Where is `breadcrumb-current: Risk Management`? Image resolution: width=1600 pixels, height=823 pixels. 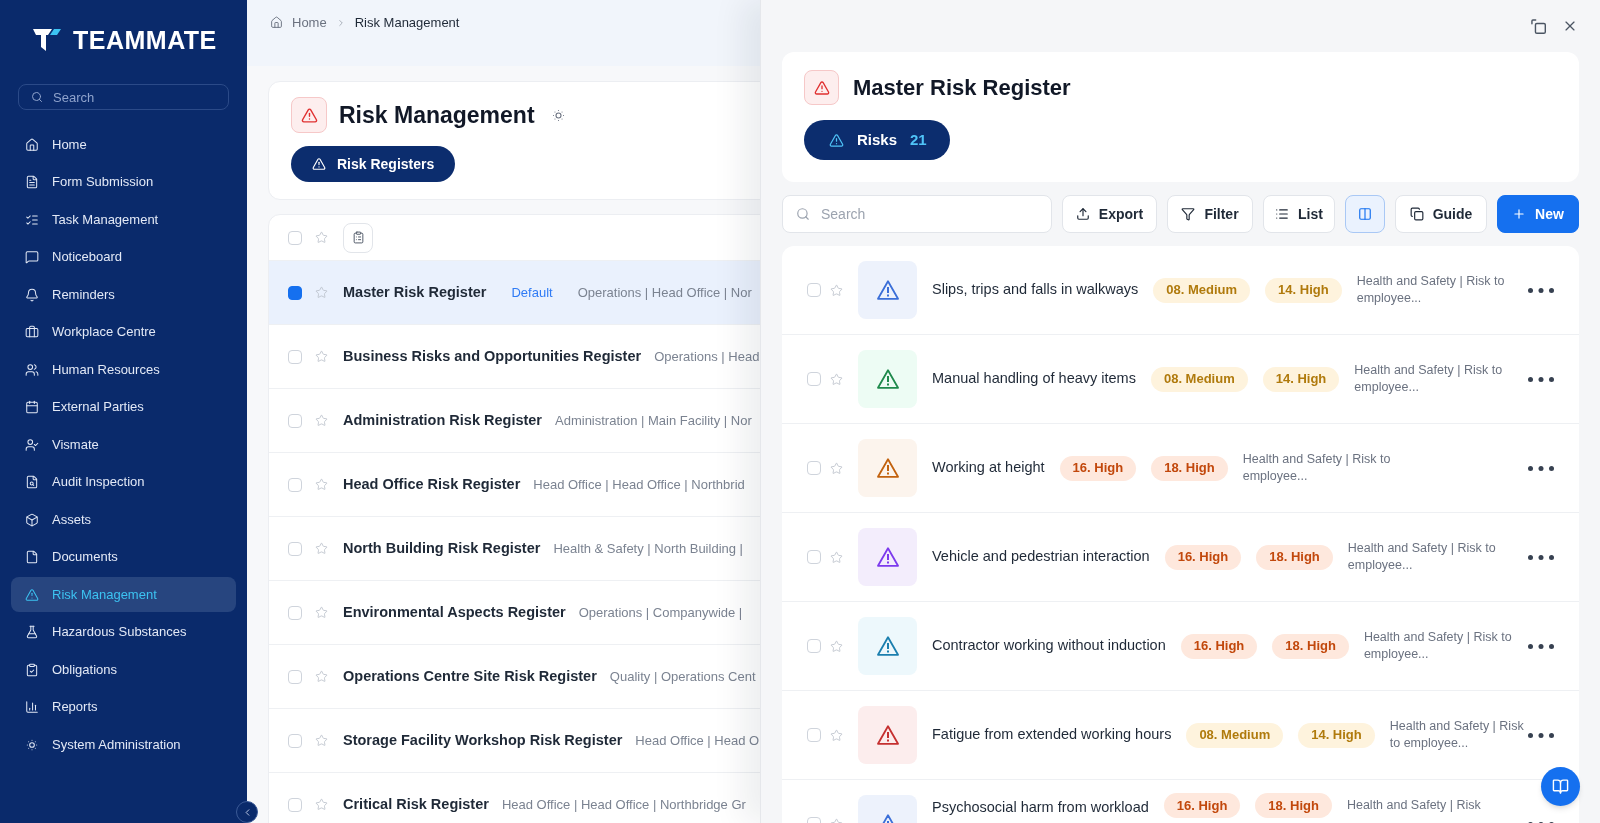
breadcrumb-current: Risk Management is located at coordinates (407, 23).